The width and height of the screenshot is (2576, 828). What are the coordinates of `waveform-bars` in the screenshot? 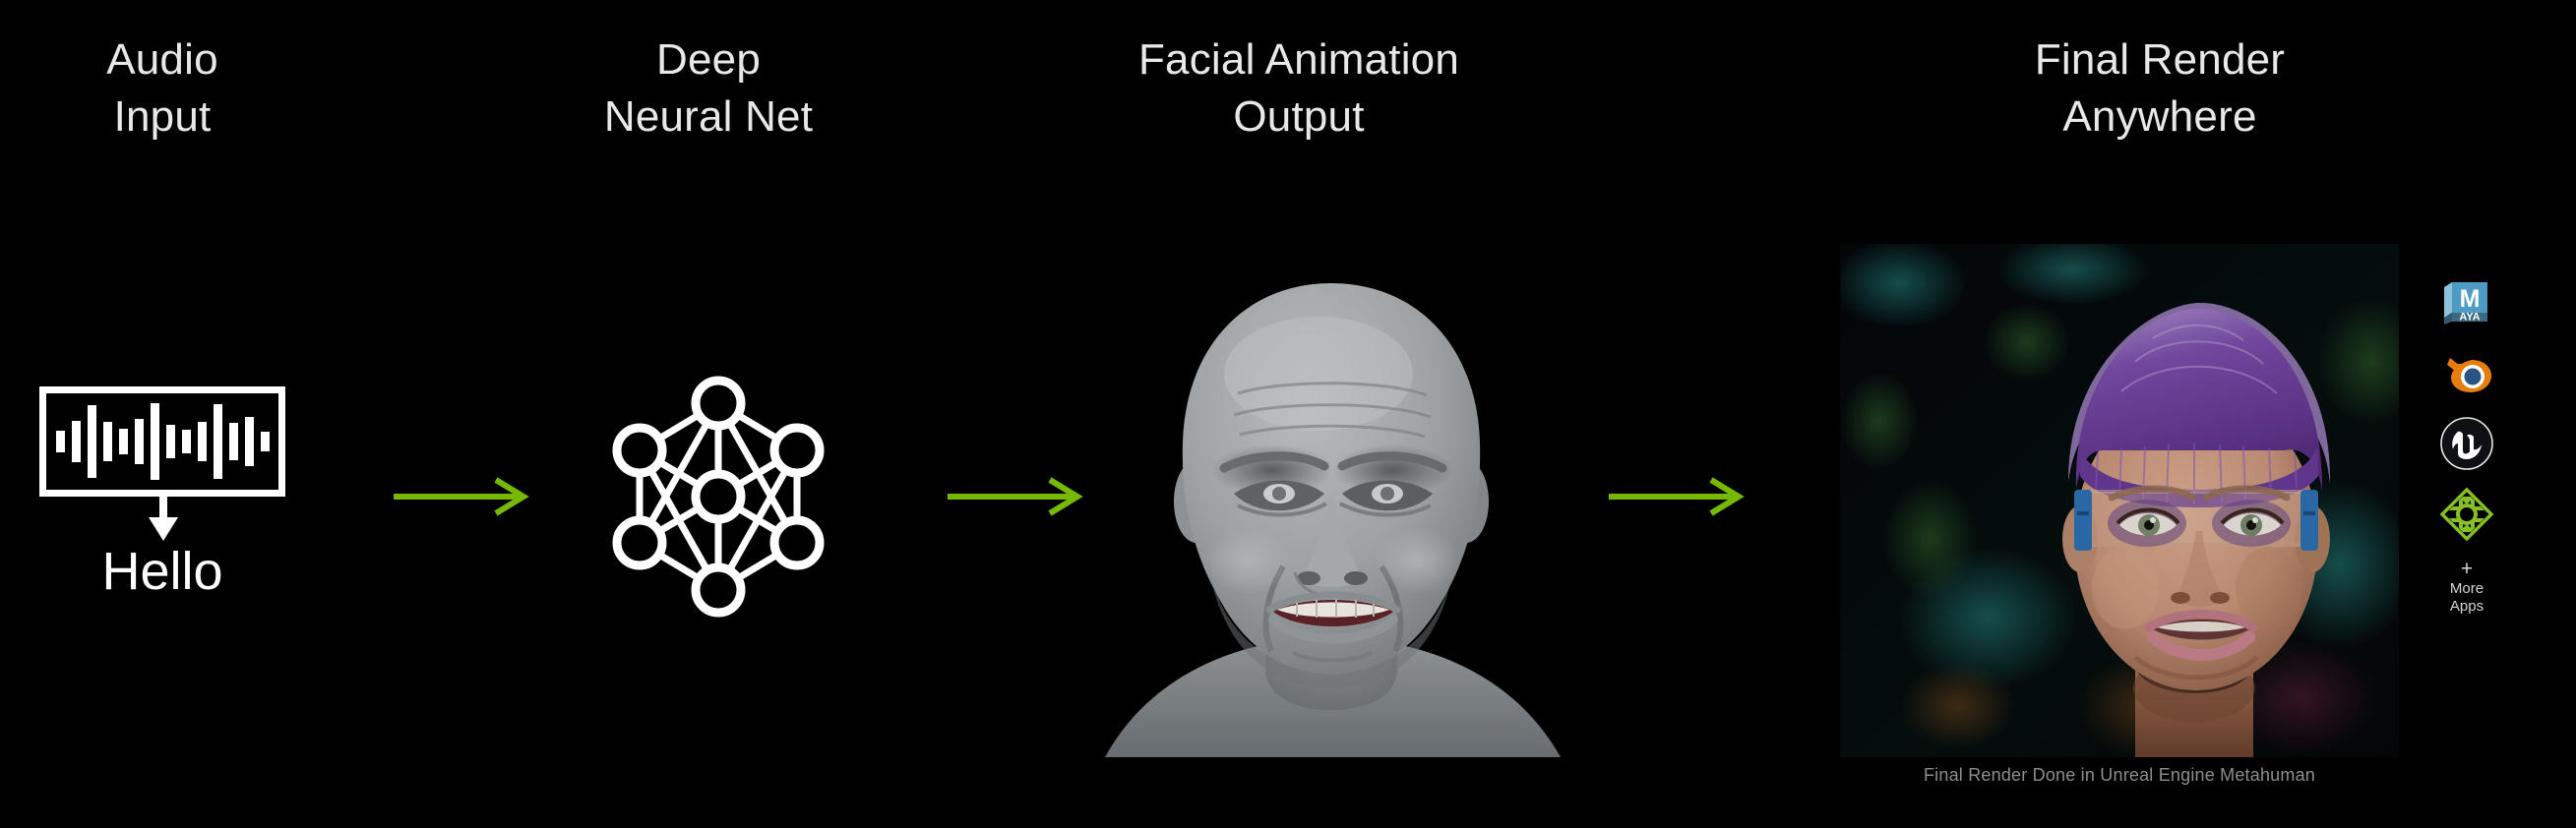 It's located at (162, 441).